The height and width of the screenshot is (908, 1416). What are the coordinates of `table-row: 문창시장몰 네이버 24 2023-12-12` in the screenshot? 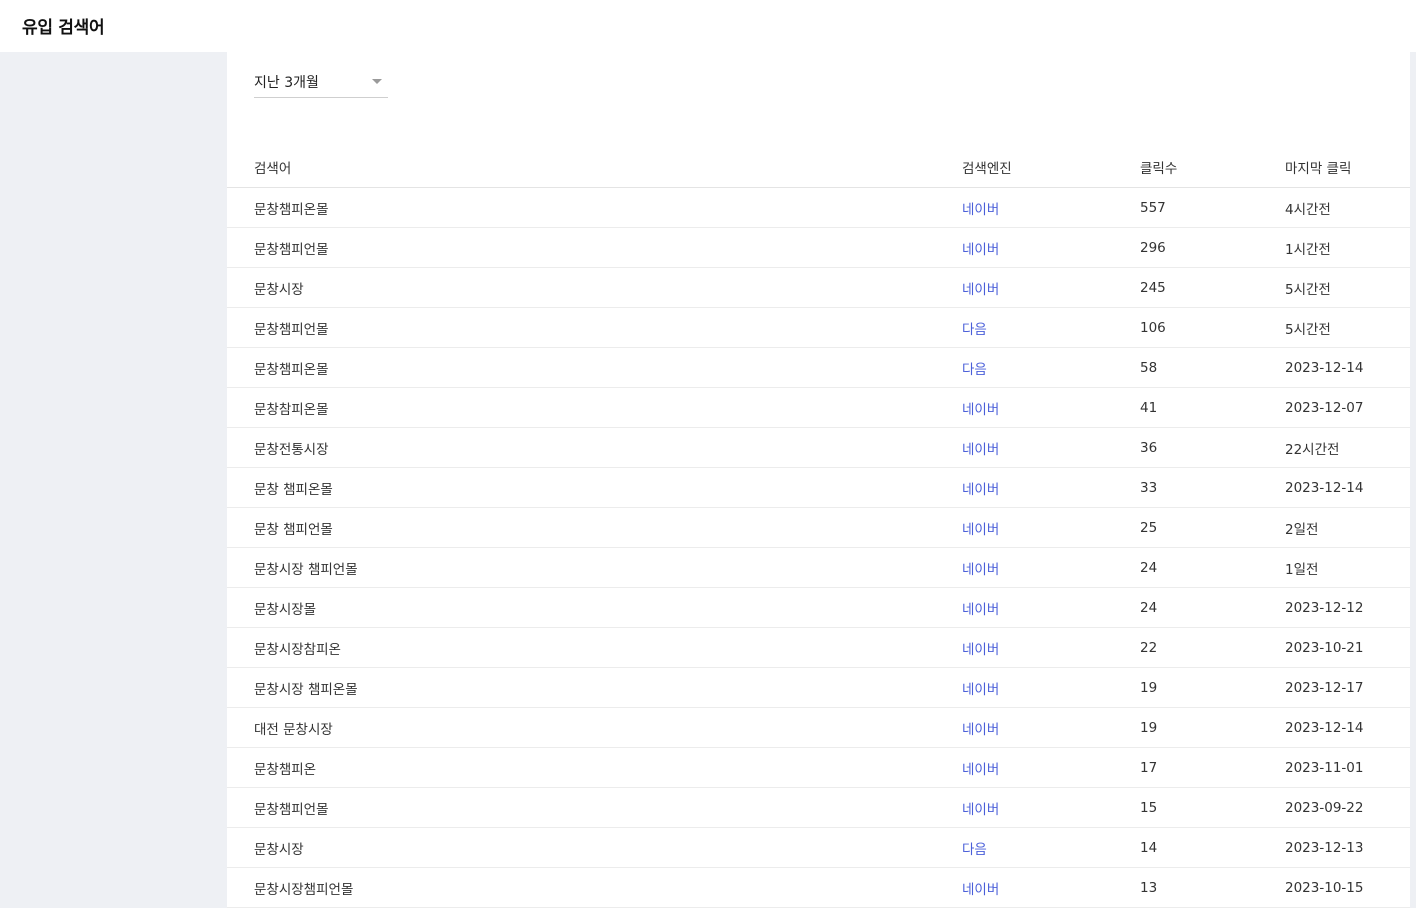 It's located at (818, 607).